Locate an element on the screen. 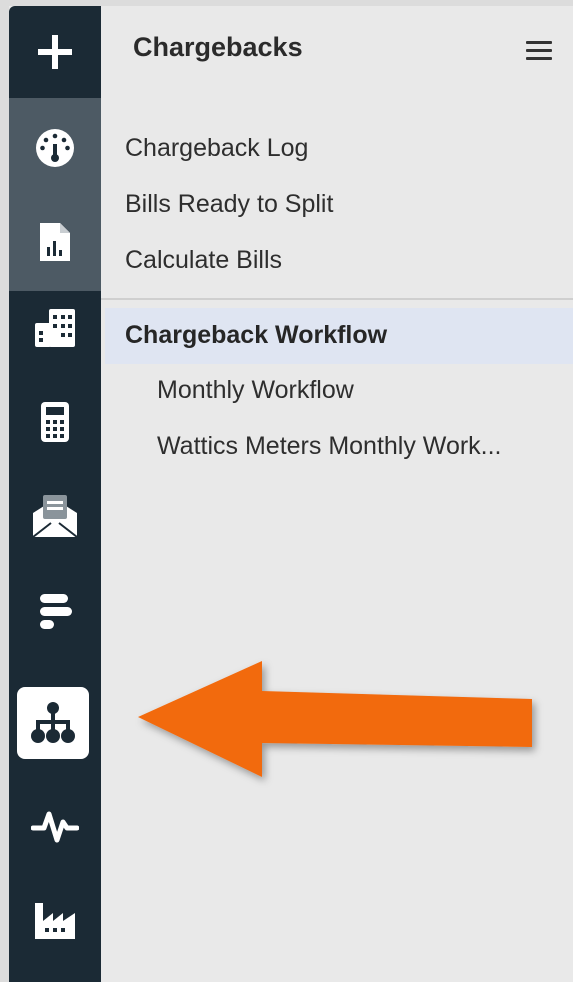 The image size is (573, 982). activity-pulse-icon is located at coordinates (55, 827).